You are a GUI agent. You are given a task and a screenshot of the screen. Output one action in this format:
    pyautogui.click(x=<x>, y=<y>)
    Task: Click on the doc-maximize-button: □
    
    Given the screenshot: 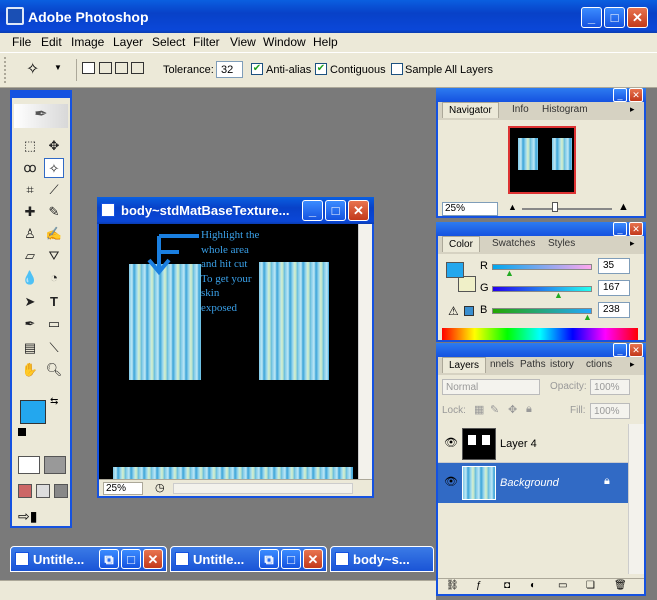 What is the action you would take?
    pyautogui.click(x=335, y=210)
    